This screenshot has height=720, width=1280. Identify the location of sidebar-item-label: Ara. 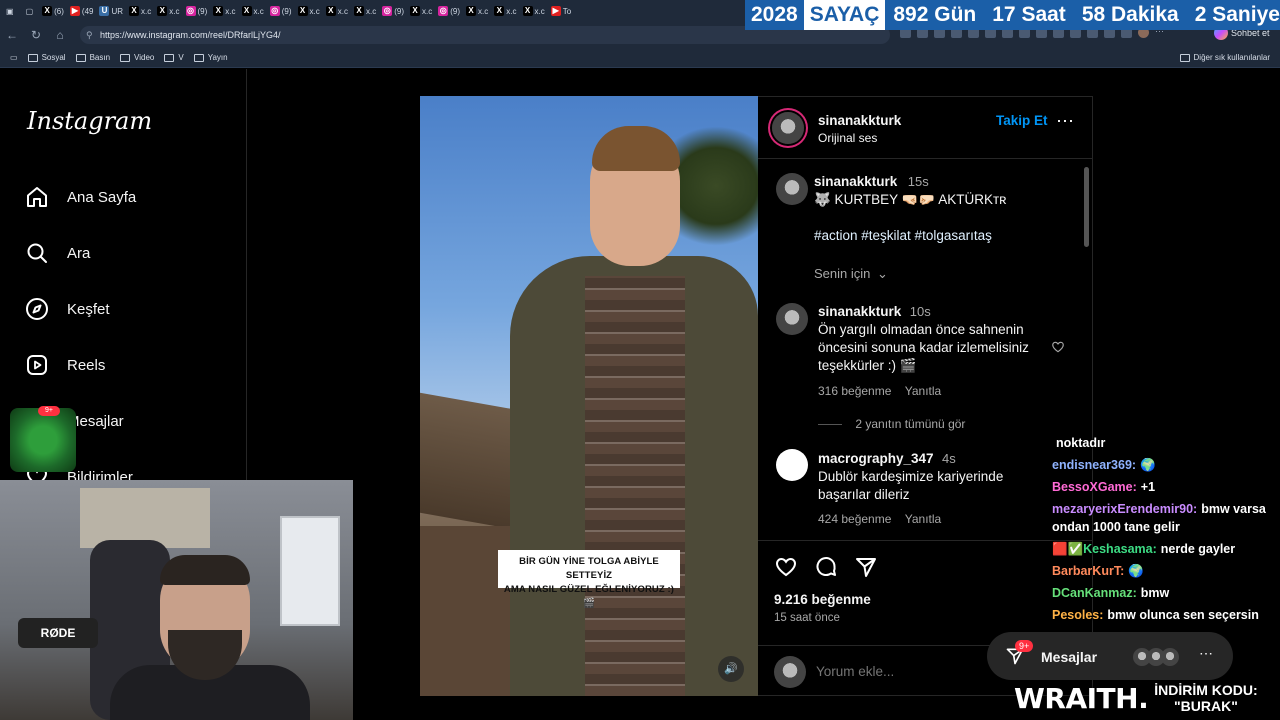
(79, 253).